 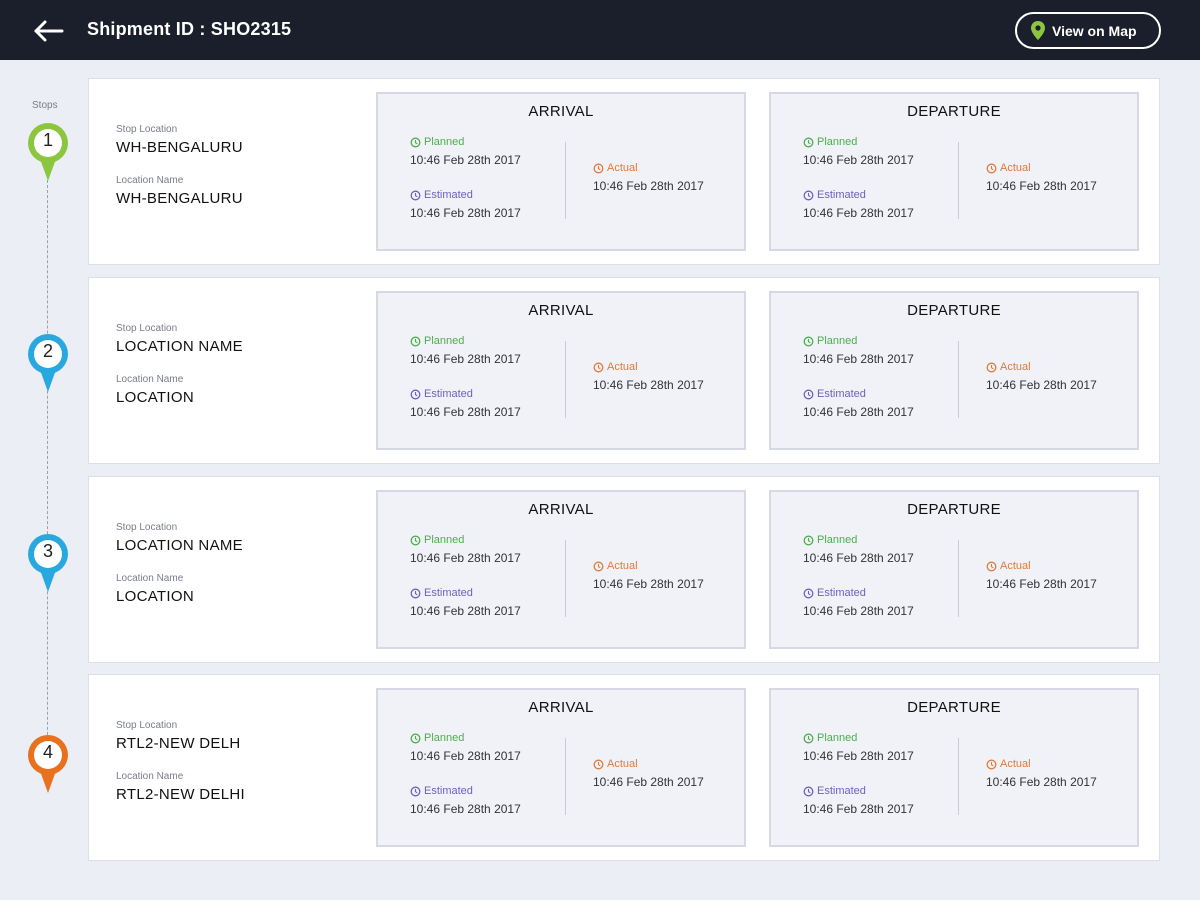 What do you see at coordinates (179, 147) in the screenshot?
I see `stop-location-value: WH-BENGALURU` at bounding box center [179, 147].